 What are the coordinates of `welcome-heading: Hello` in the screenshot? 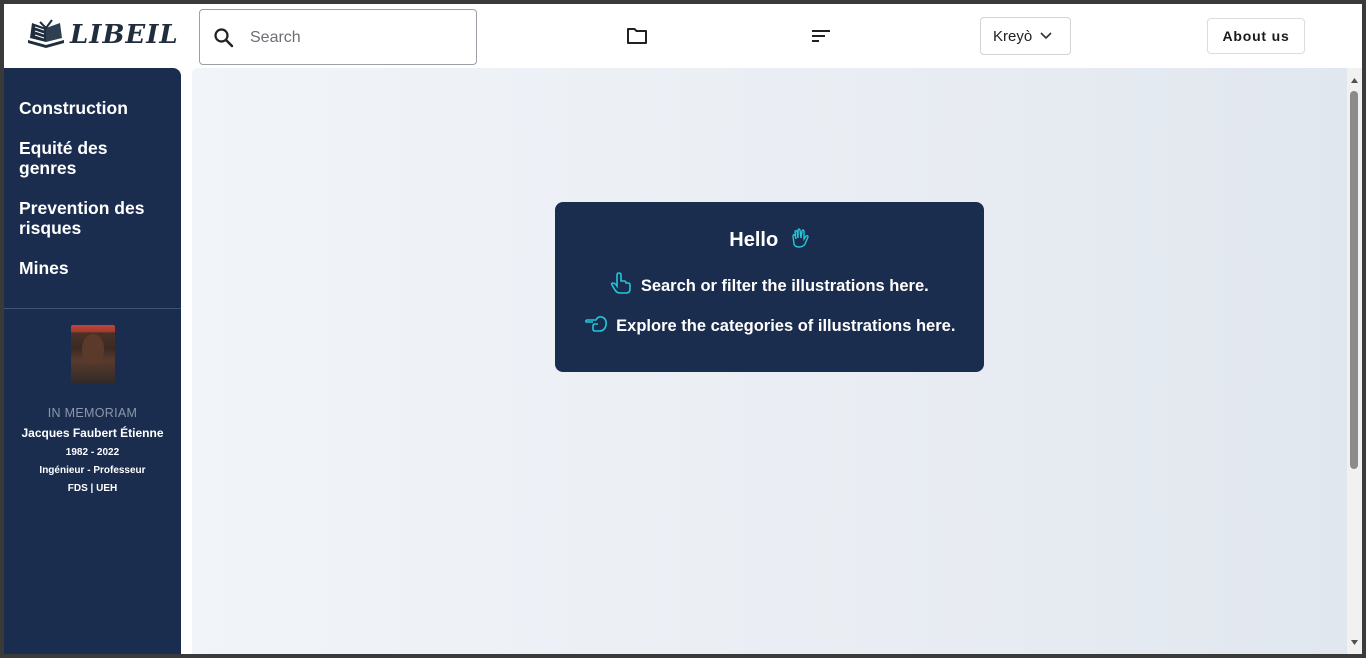 It's located at (769, 240).